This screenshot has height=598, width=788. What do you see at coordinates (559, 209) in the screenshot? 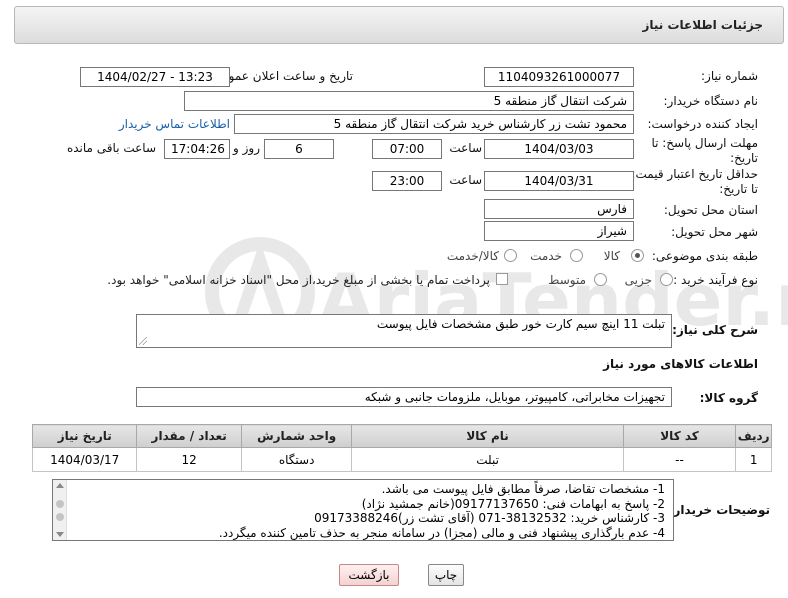
I see `province-field: فارس` at bounding box center [559, 209].